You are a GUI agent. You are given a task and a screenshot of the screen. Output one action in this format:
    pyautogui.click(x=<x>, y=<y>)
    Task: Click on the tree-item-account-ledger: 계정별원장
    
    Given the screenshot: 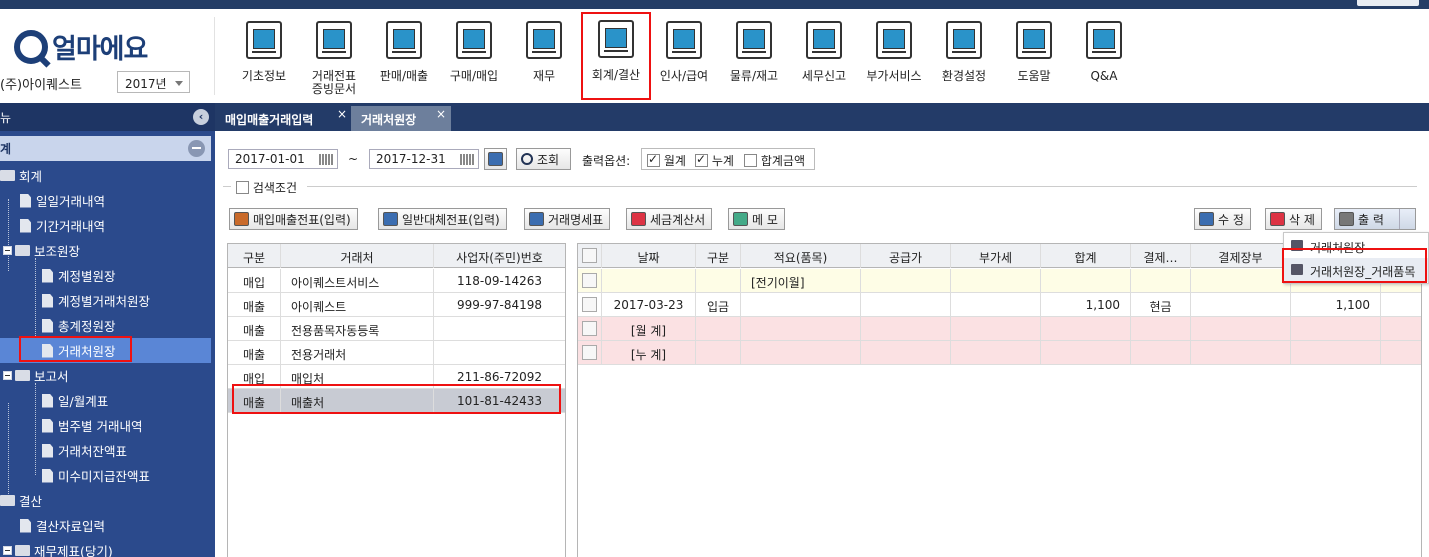 What is the action you would take?
    pyautogui.click(x=79, y=275)
    